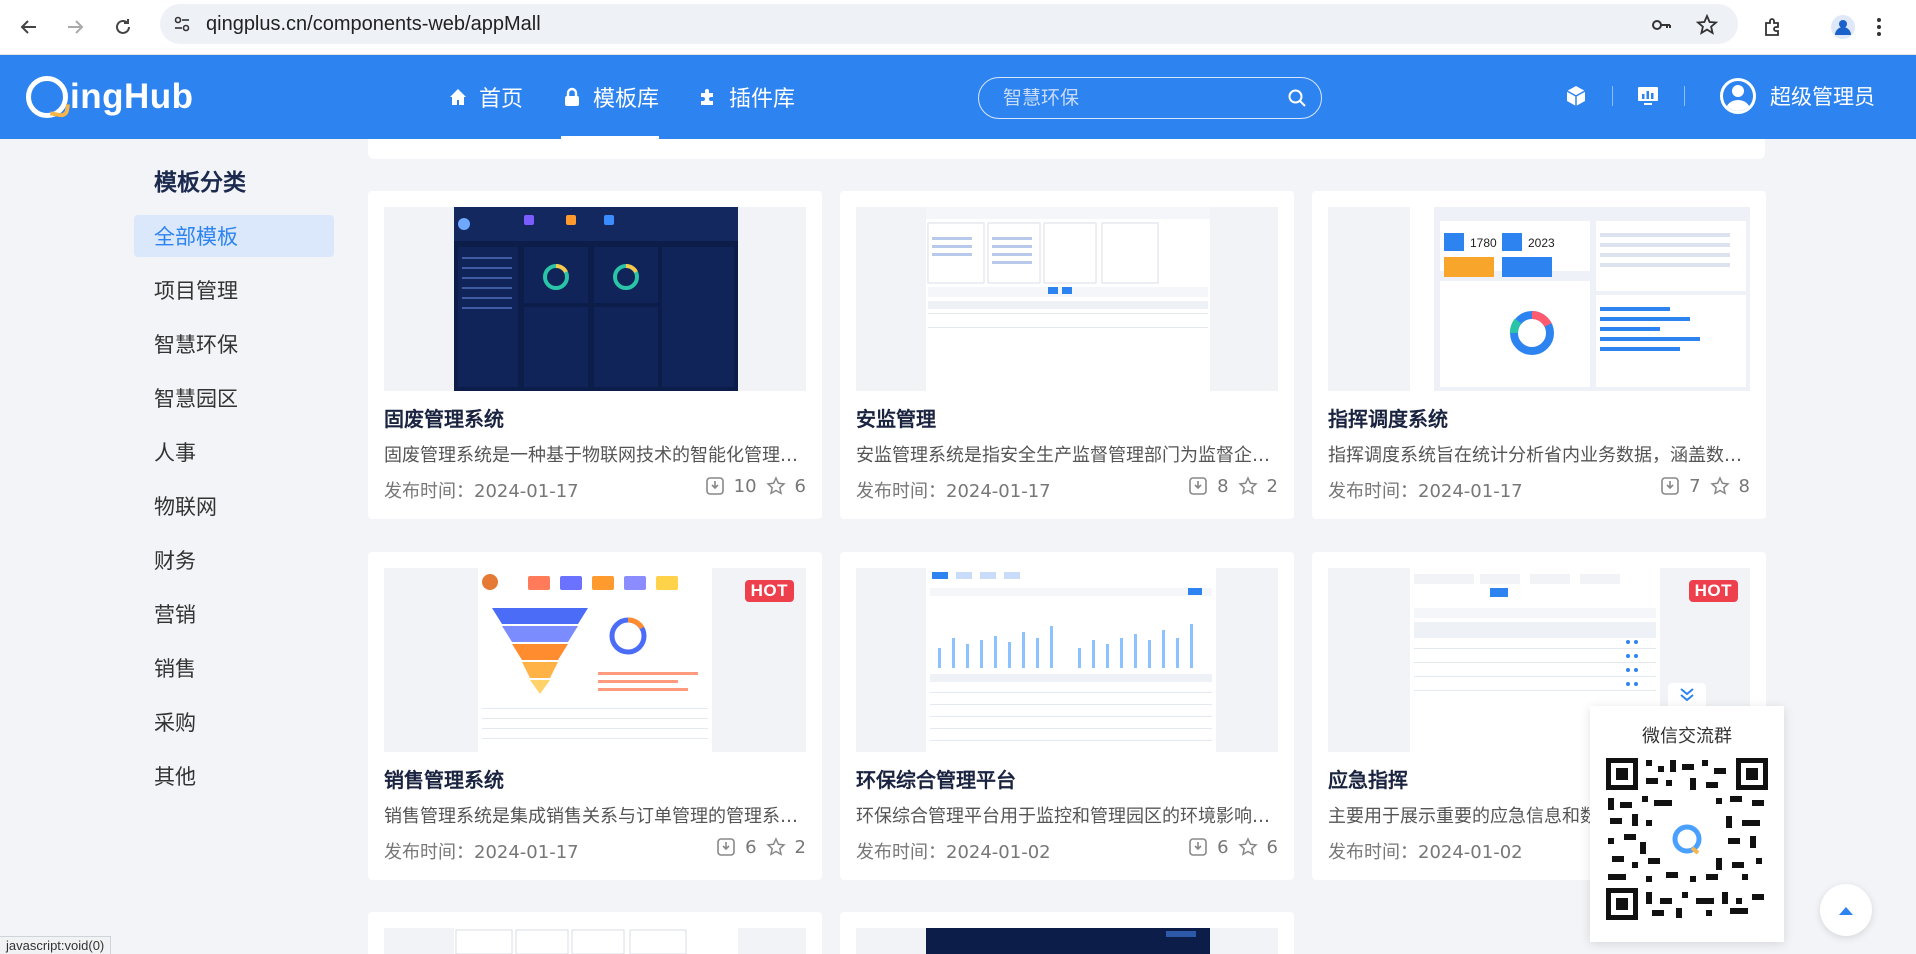 This screenshot has height=954, width=1916. What do you see at coordinates (1687, 839) in the screenshot?
I see `qr-code-image` at bounding box center [1687, 839].